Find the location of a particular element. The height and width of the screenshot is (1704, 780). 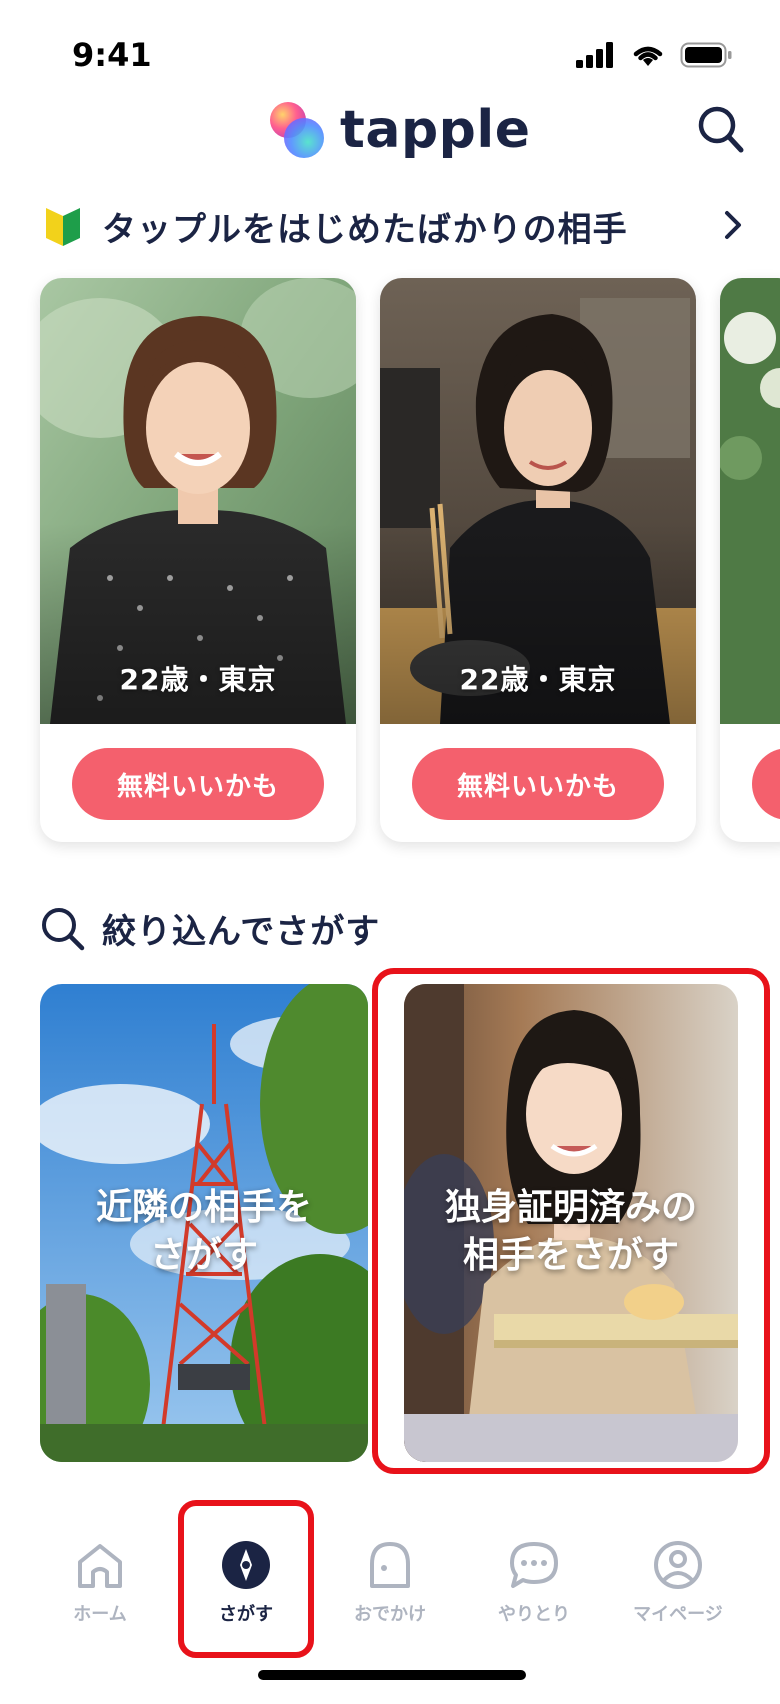

nav-item-home: ホーム is located at coordinates (100, 1583).